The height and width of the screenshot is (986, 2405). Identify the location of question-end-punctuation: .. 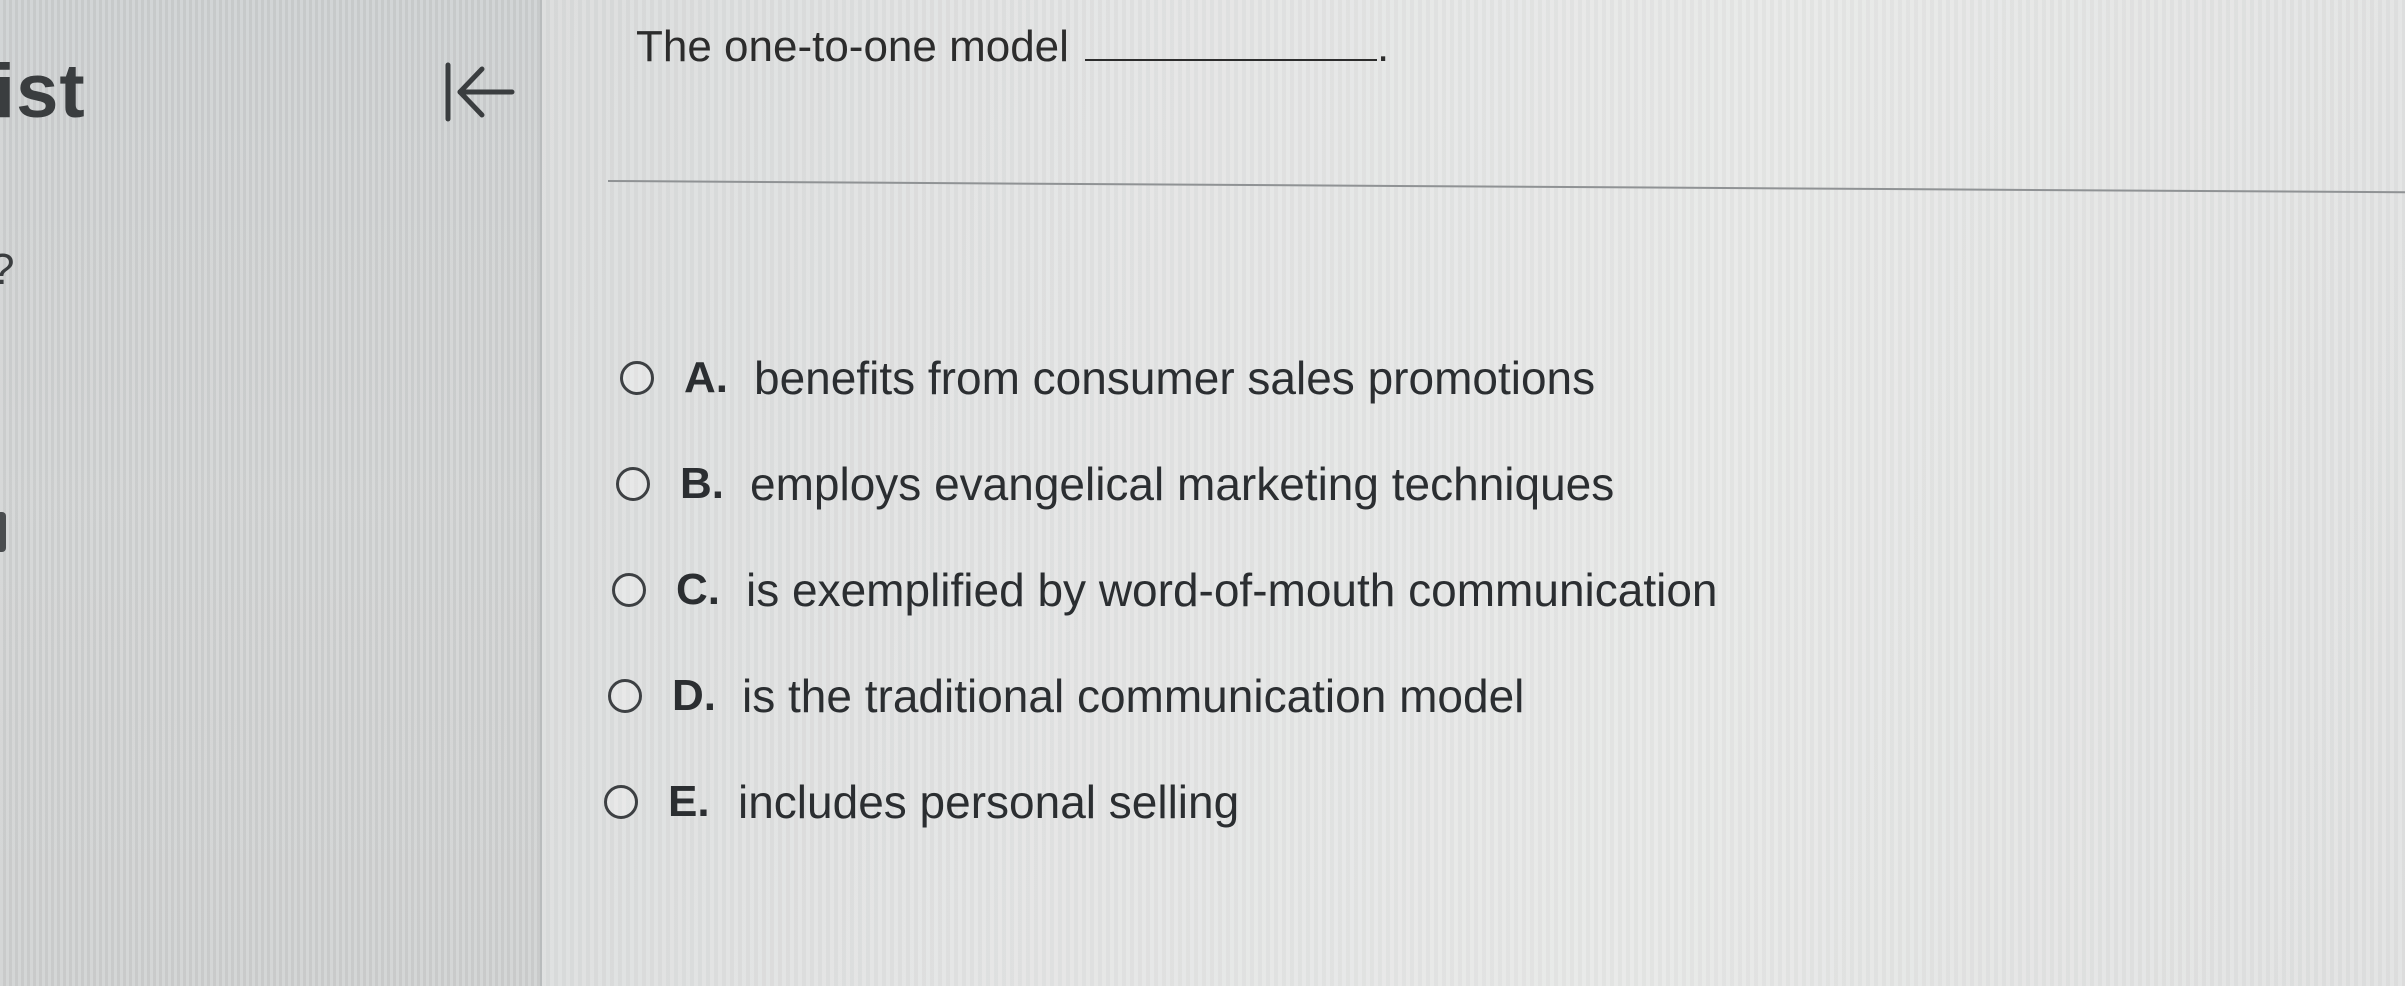
(1383, 46).